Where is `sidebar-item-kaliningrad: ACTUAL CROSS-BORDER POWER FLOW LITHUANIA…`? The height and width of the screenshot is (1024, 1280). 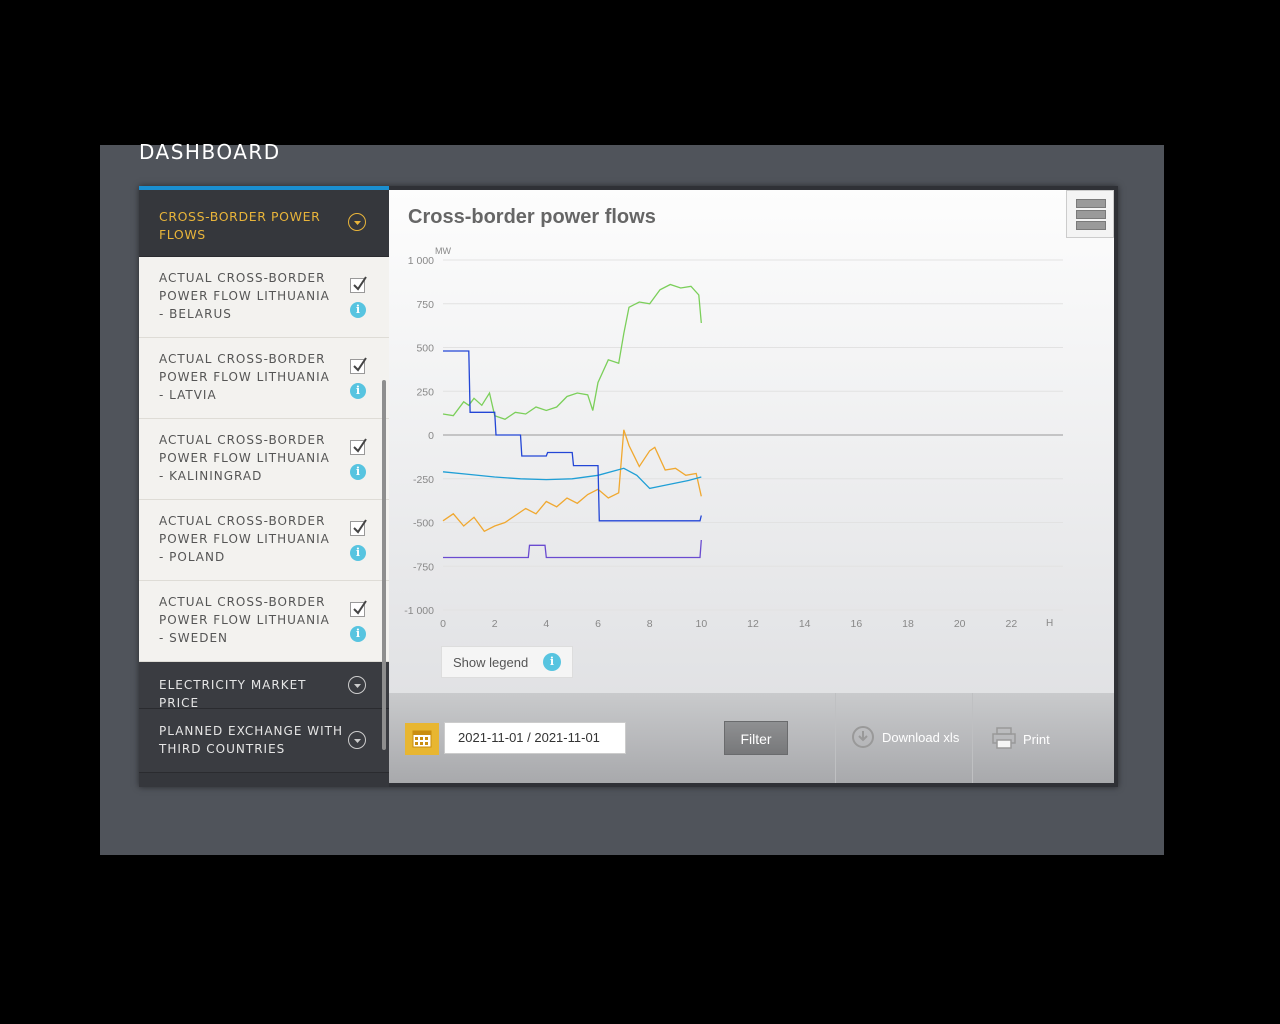
sidebar-item-kaliningrad: ACTUAL CROSS-BORDER POWER FLOW LITHUANIA… is located at coordinates (264, 459).